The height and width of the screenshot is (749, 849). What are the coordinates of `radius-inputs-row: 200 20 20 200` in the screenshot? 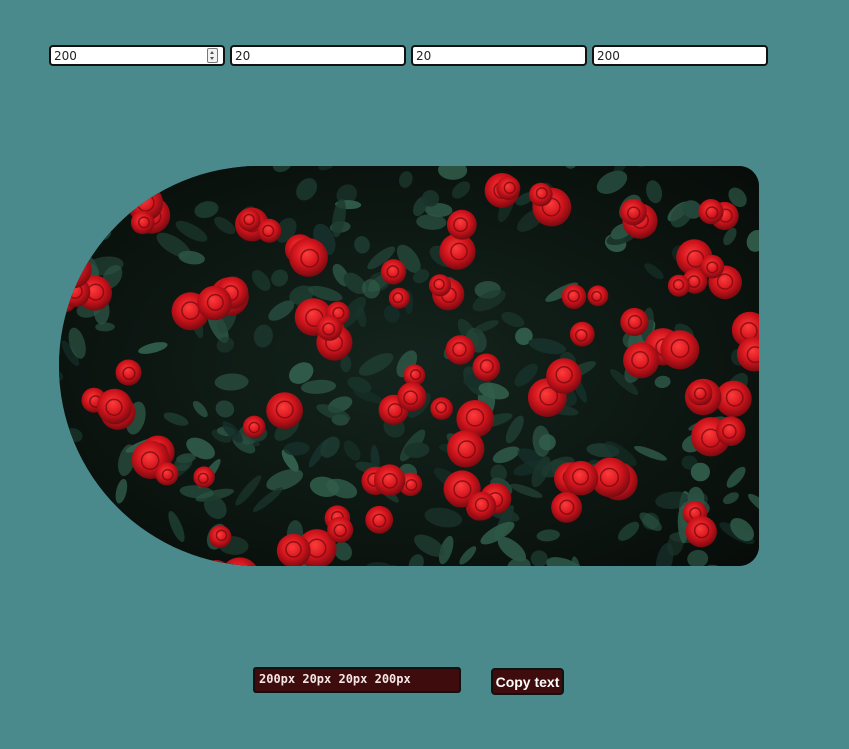 It's located at (408, 55).